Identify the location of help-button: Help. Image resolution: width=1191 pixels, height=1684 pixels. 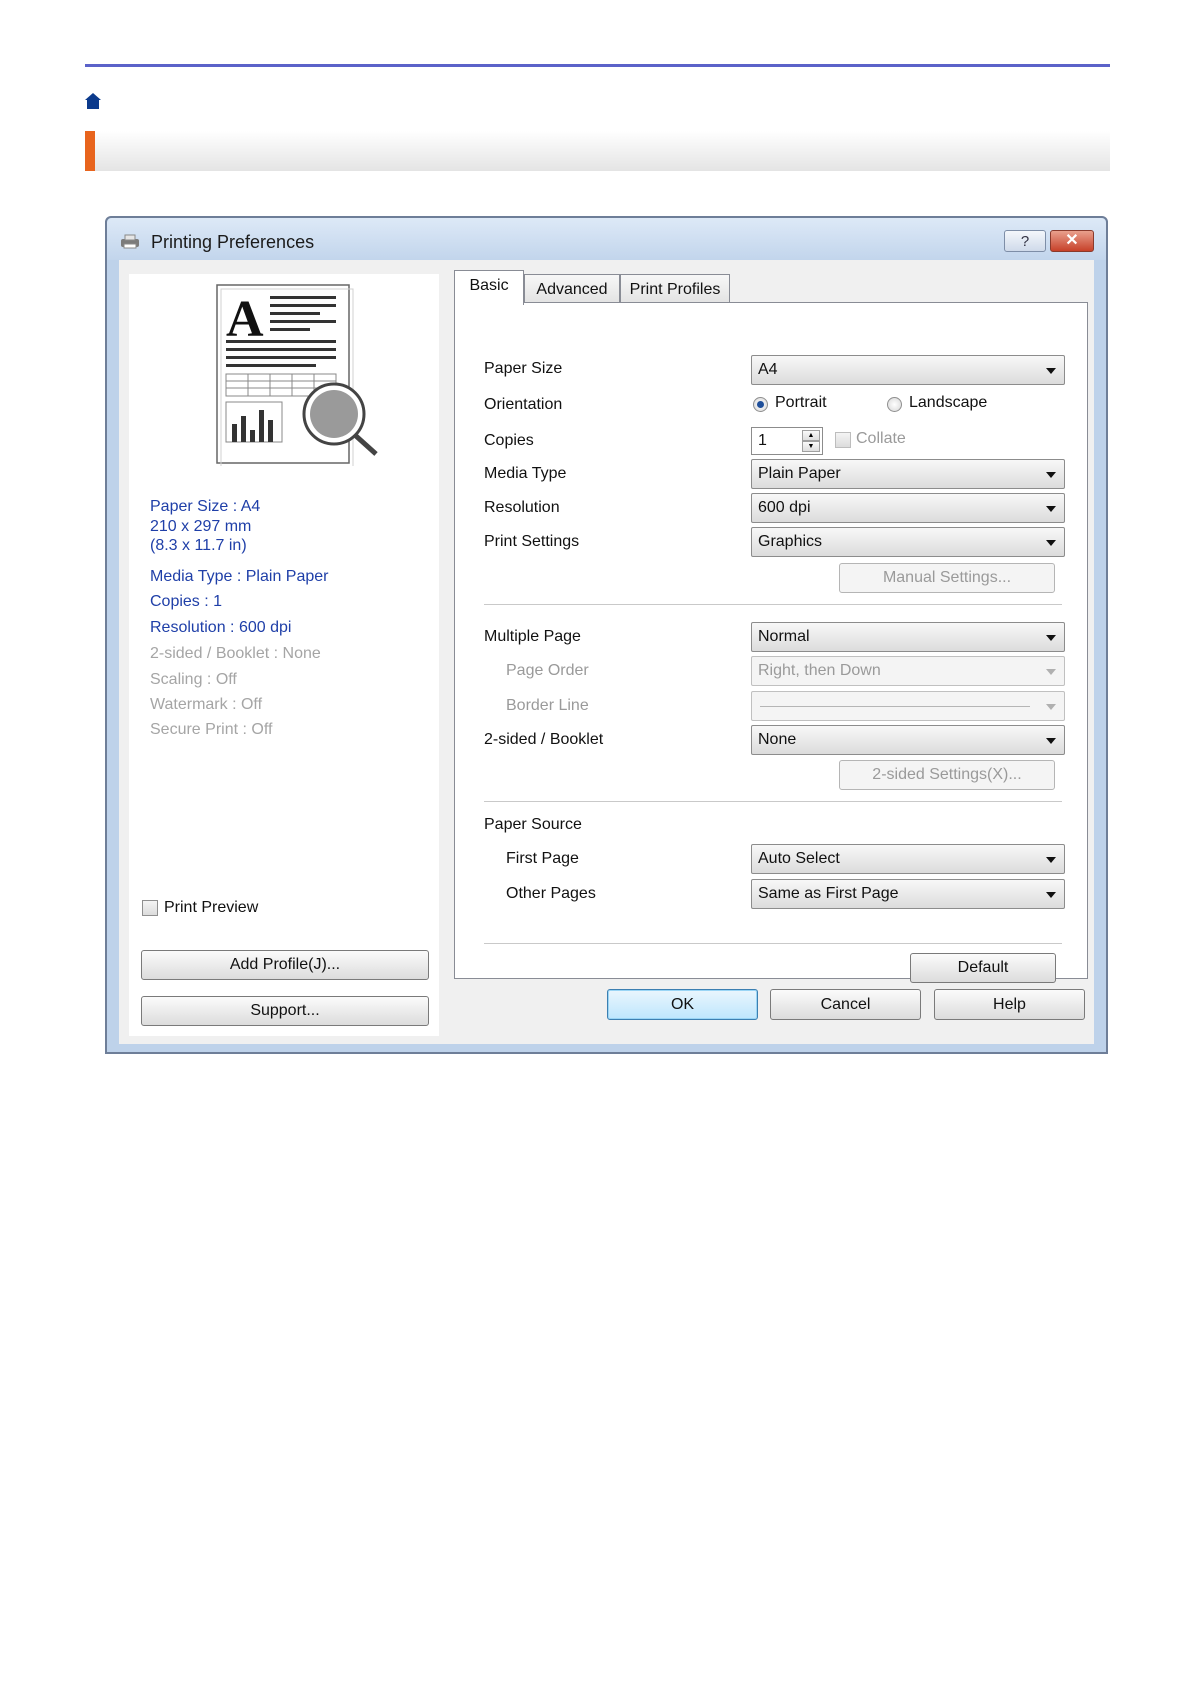
(1009, 1004).